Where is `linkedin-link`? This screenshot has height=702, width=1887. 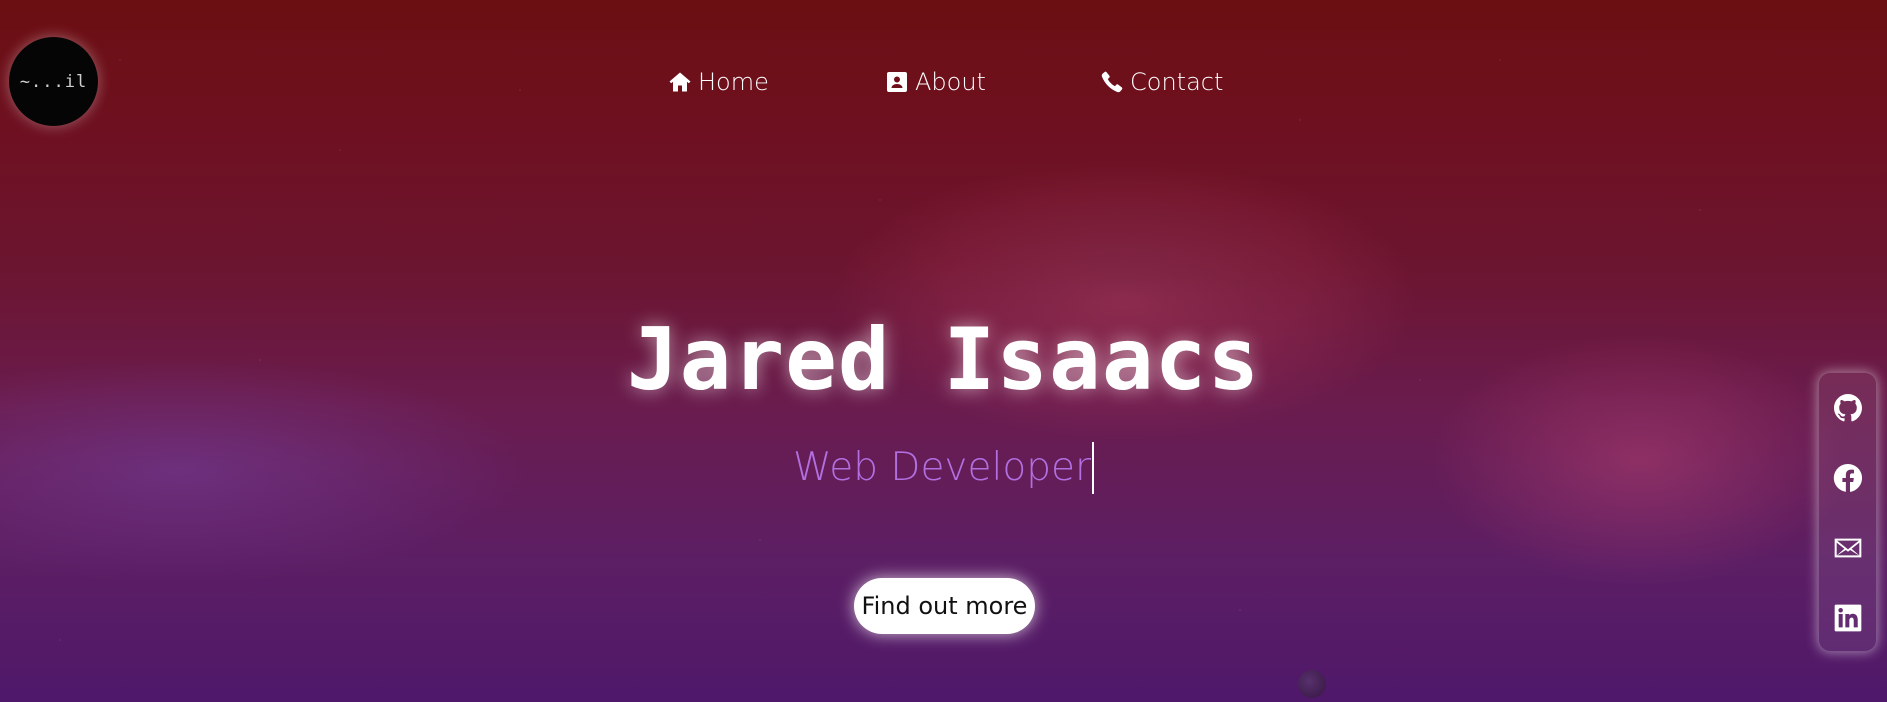
linkedin-link is located at coordinates (1848, 618).